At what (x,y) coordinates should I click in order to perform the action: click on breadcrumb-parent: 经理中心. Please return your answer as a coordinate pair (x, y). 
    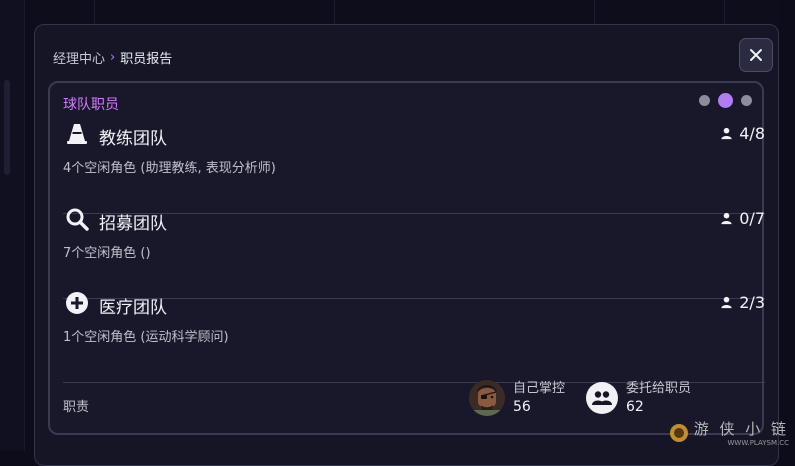
    Looking at the image, I should click on (79, 57).